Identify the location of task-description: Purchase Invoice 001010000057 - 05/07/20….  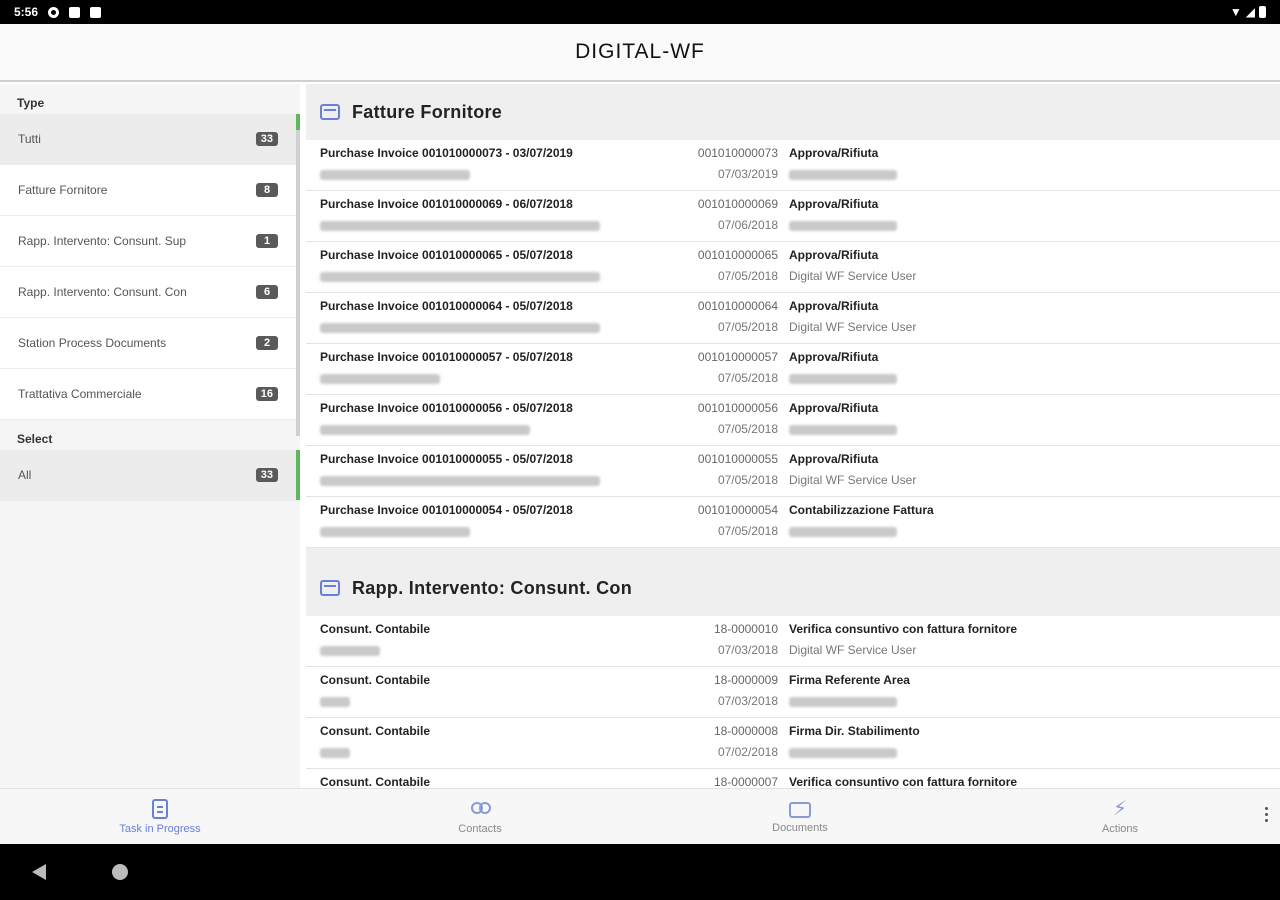
(500, 367).